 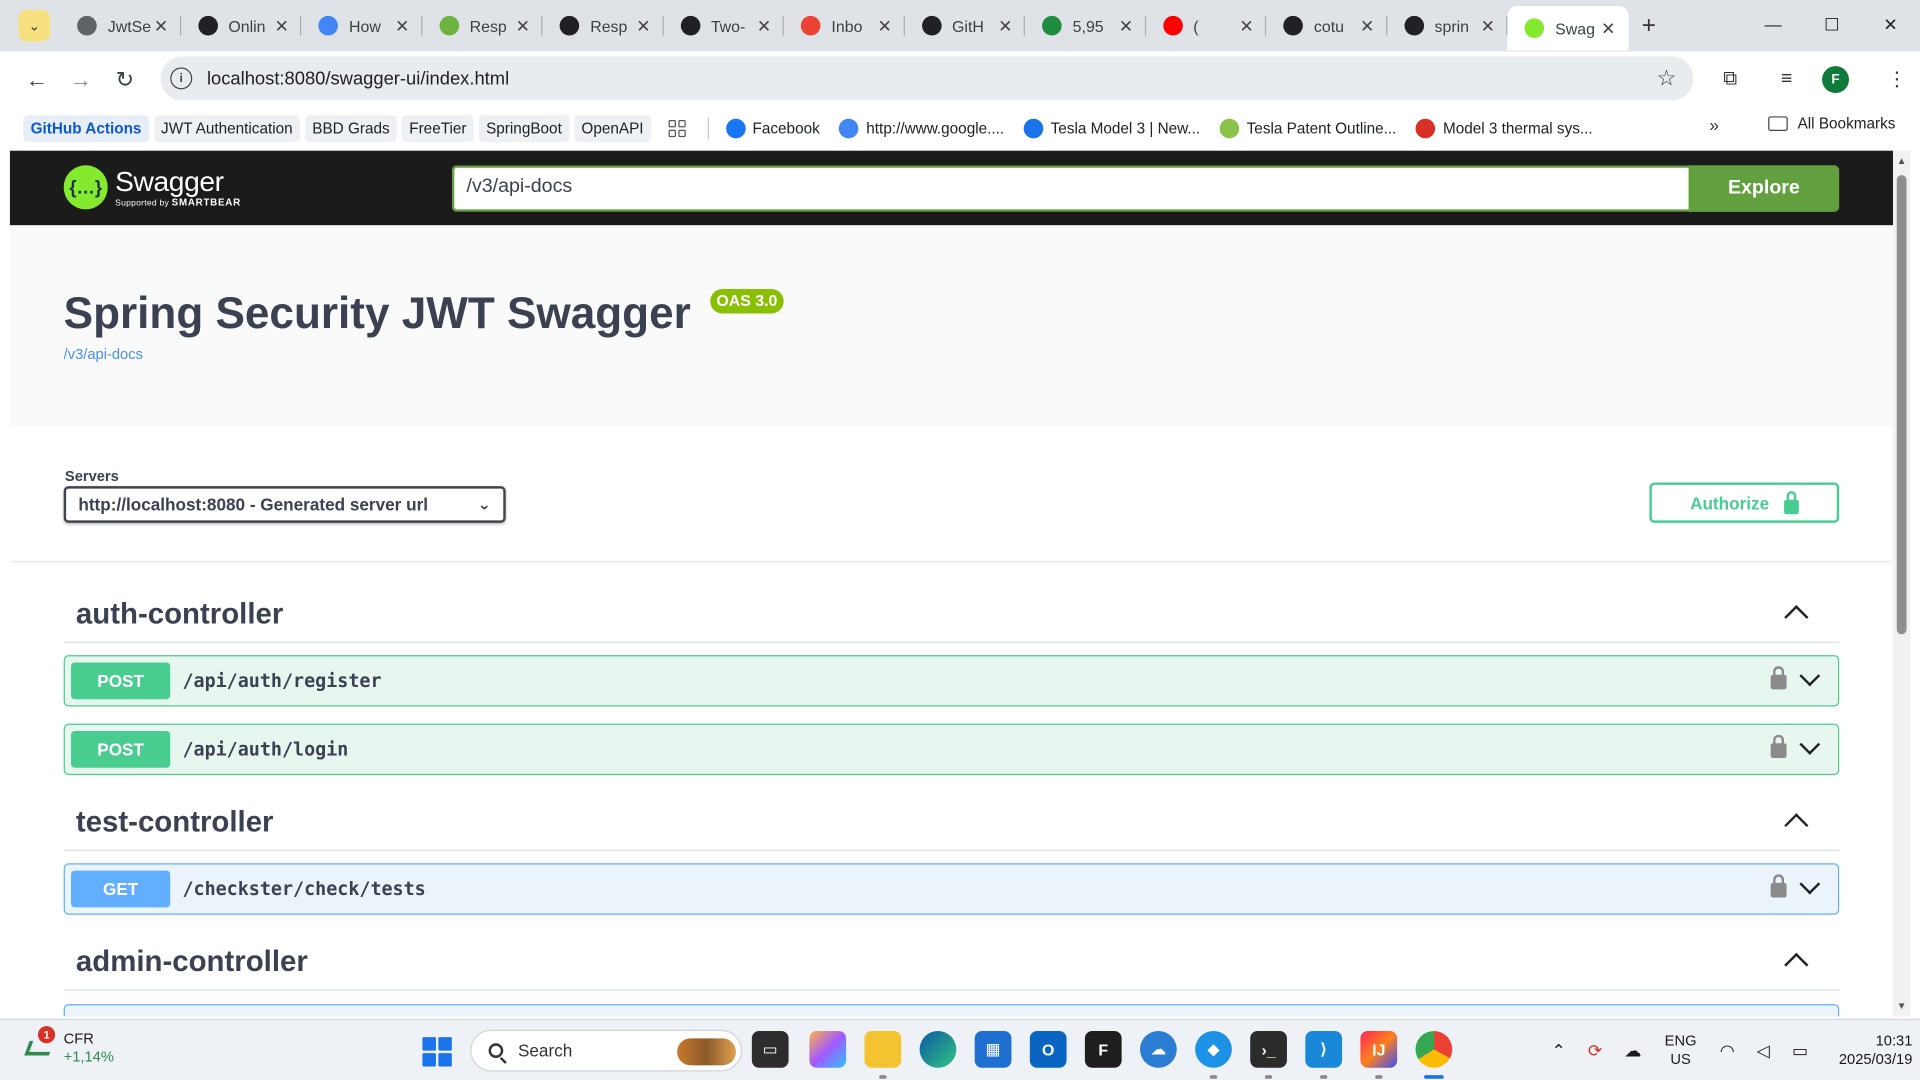 I want to click on store-icon: ▦, so click(x=993, y=1049).